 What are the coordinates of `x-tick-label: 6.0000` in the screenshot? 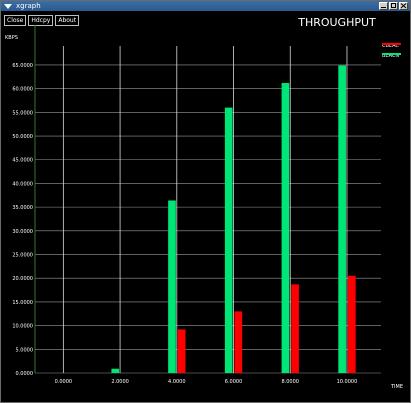 It's located at (234, 382).